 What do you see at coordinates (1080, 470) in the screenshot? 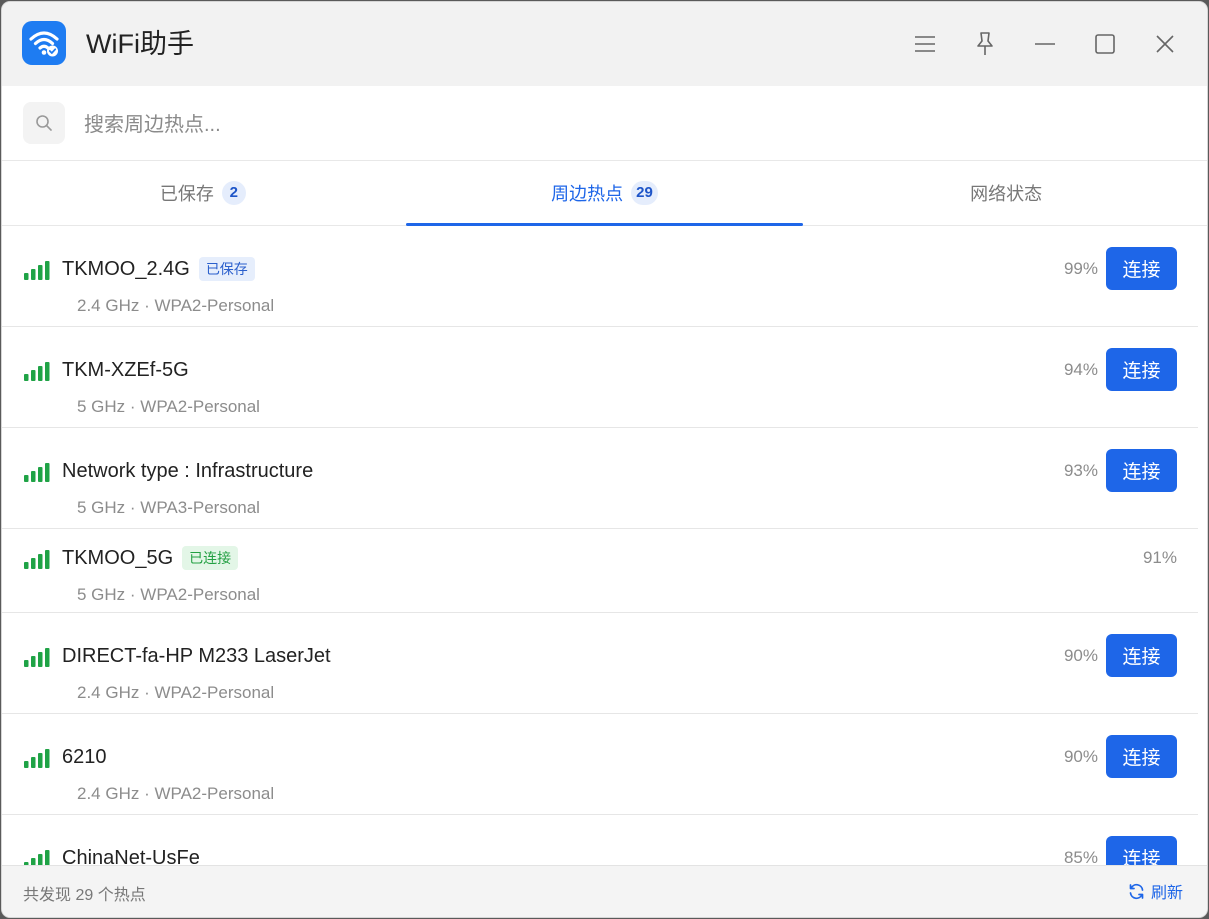
I see `signal-percentage: 93%` at bounding box center [1080, 470].